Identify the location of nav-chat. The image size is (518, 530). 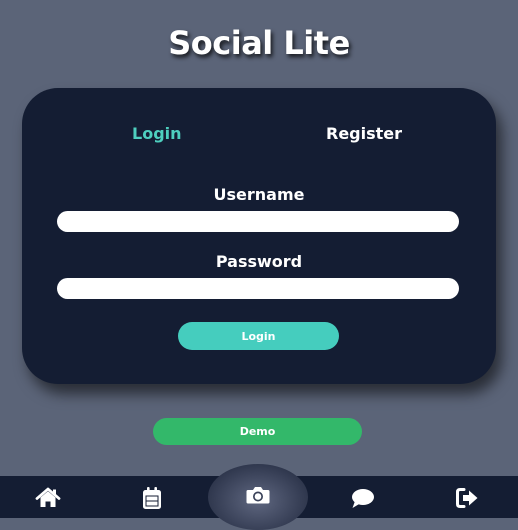
(363, 498).